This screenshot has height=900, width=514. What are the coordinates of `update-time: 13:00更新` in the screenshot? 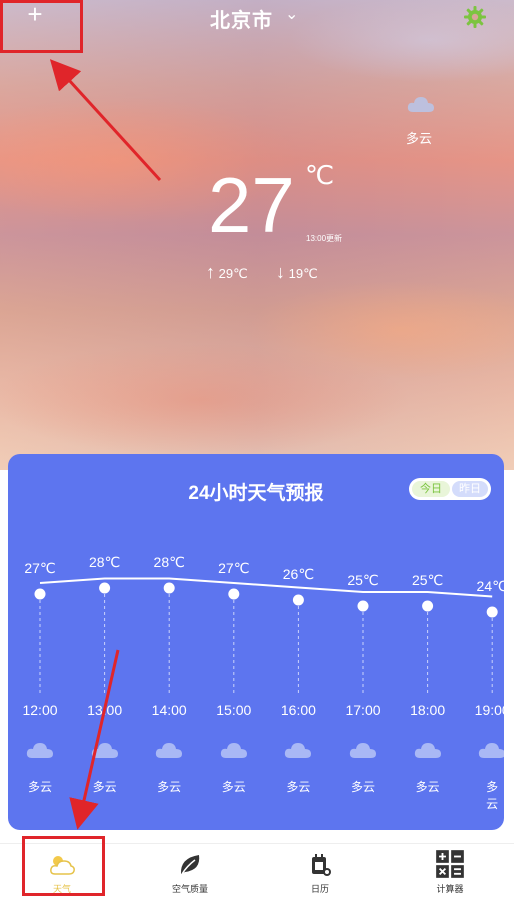 It's located at (324, 238).